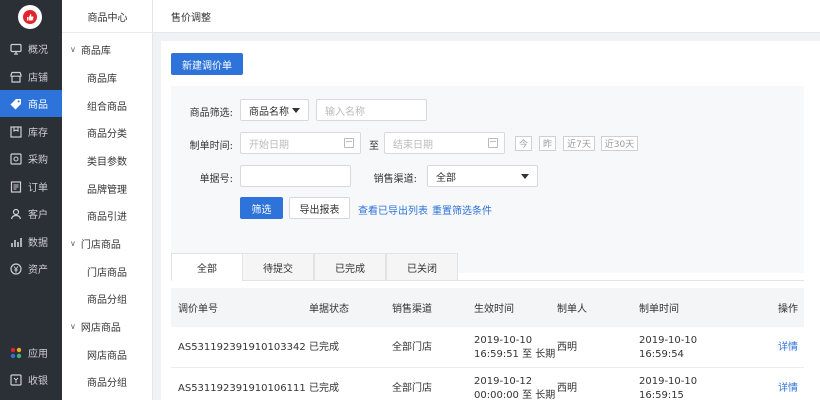 The height and width of the screenshot is (400, 820). What do you see at coordinates (579, 143) in the screenshot?
I see `quick-date-7days: 近7天` at bounding box center [579, 143].